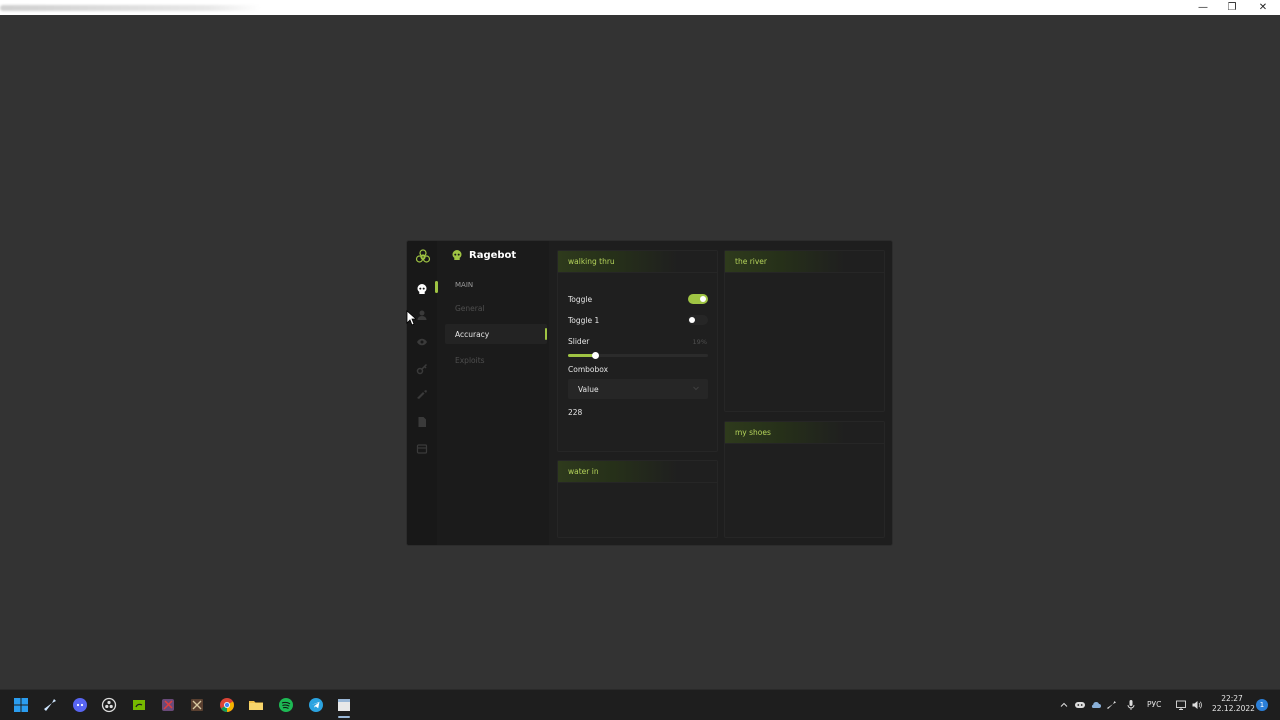 Image resolution: width=1280 pixels, height=720 pixels. I want to click on steam-tray-icon, so click(1112, 705).